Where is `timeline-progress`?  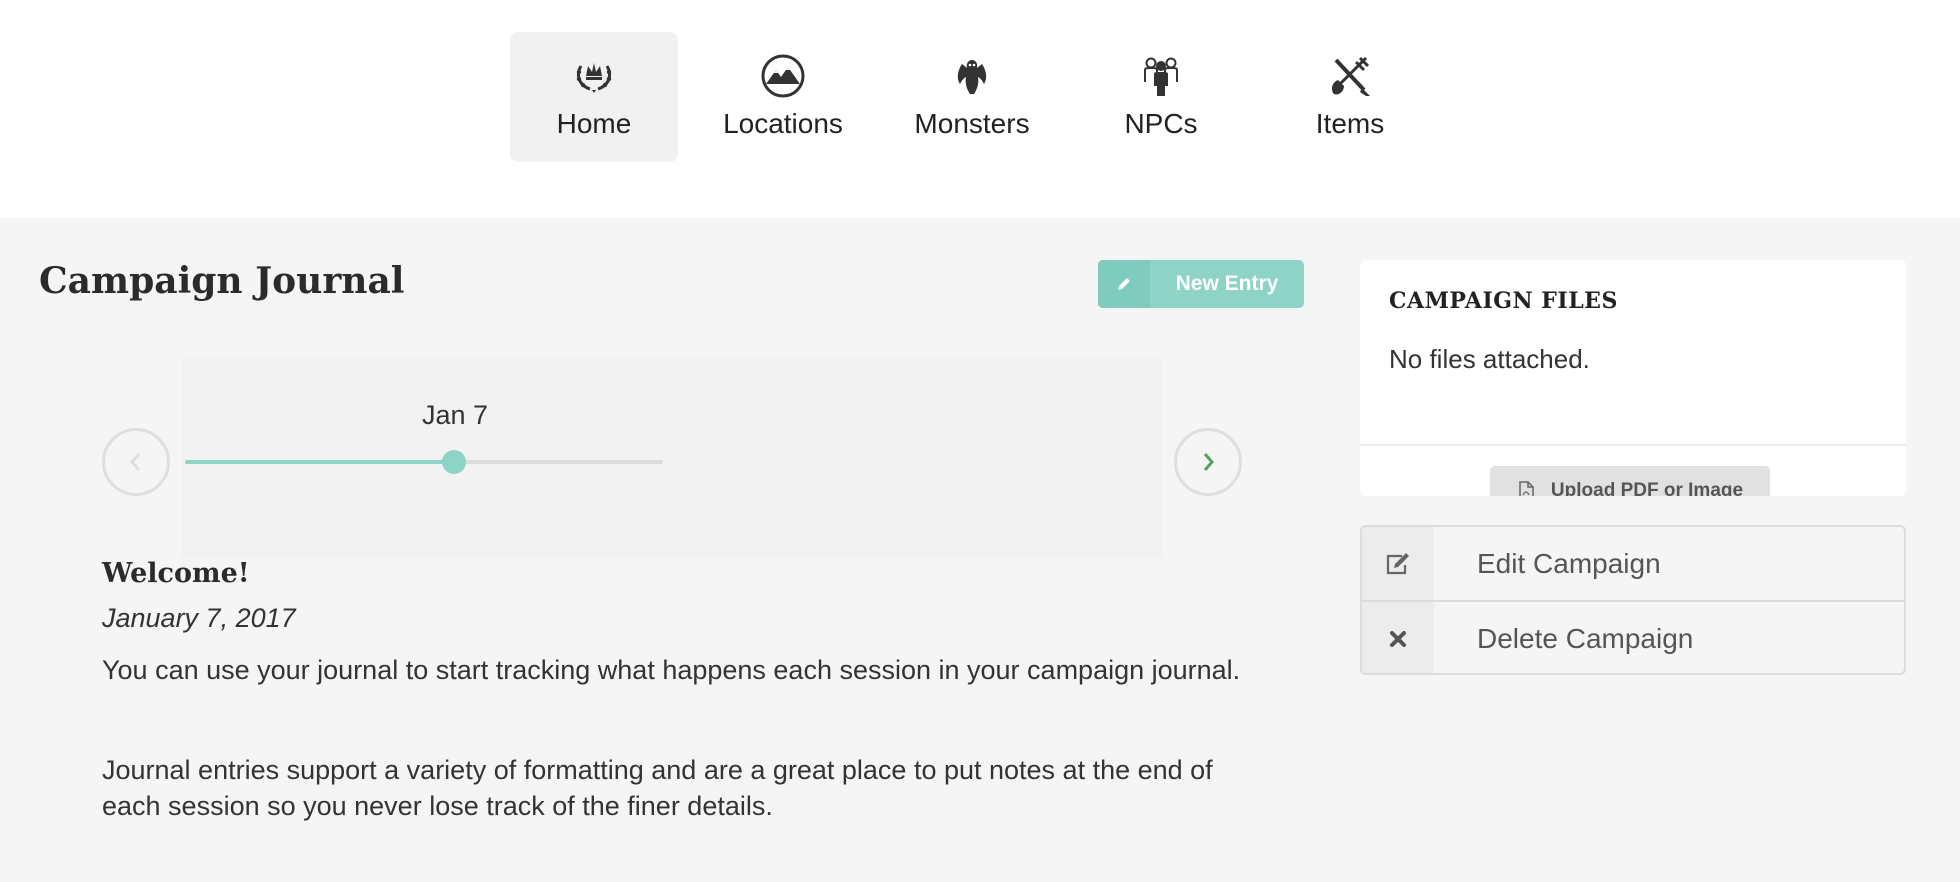
timeline-progress is located at coordinates (319, 462).